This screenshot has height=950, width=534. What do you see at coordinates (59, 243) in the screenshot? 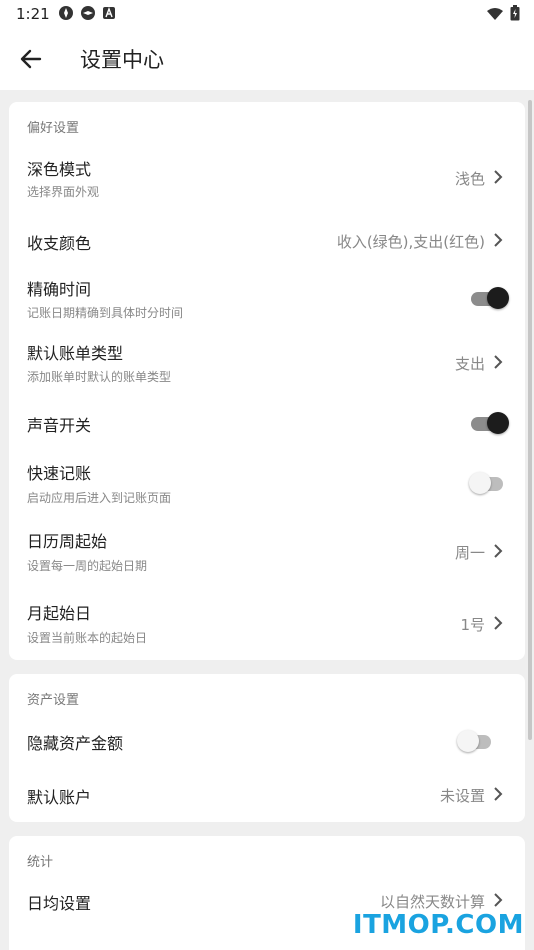
I see `row-title: 收支颜色` at bounding box center [59, 243].